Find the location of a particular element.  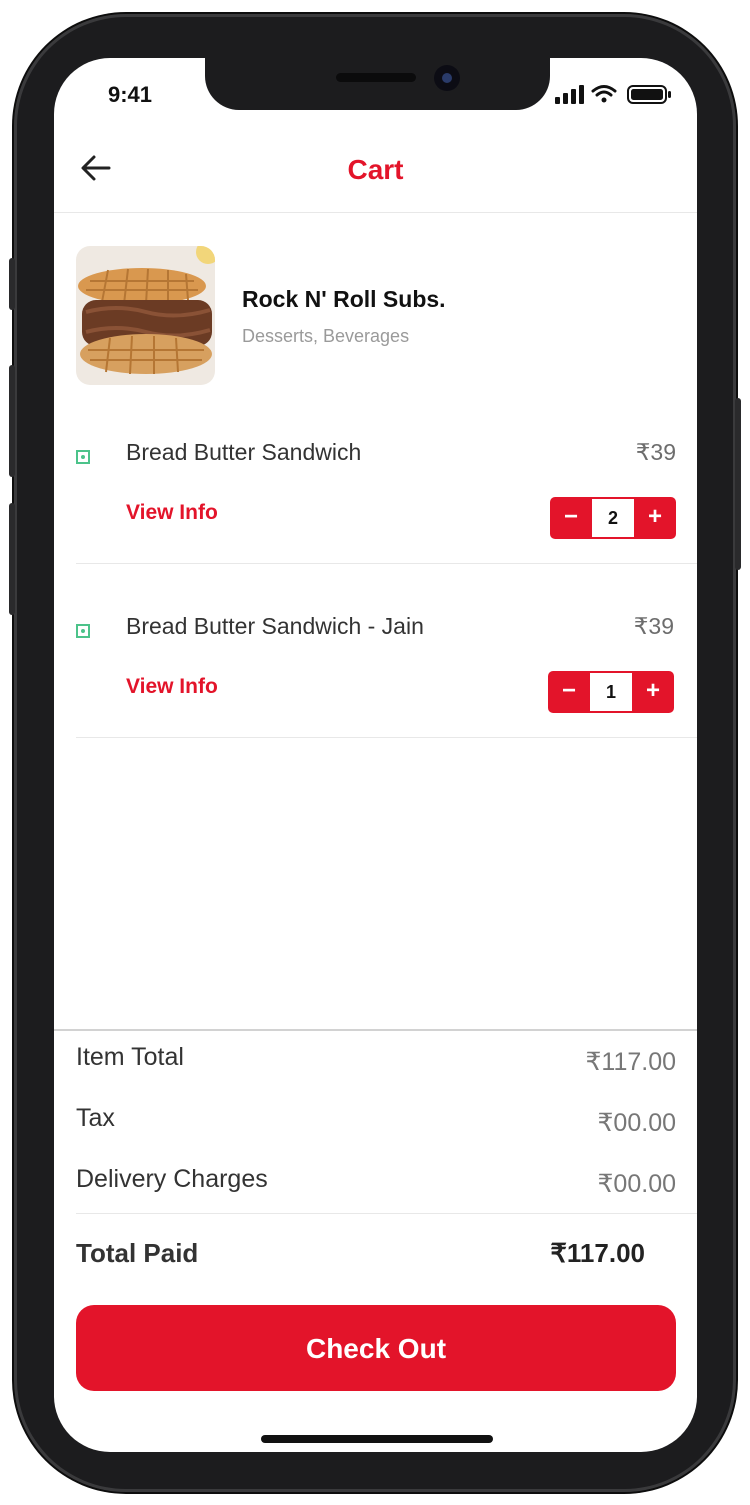

store-categories: Desserts, Beverages is located at coordinates (326, 336).